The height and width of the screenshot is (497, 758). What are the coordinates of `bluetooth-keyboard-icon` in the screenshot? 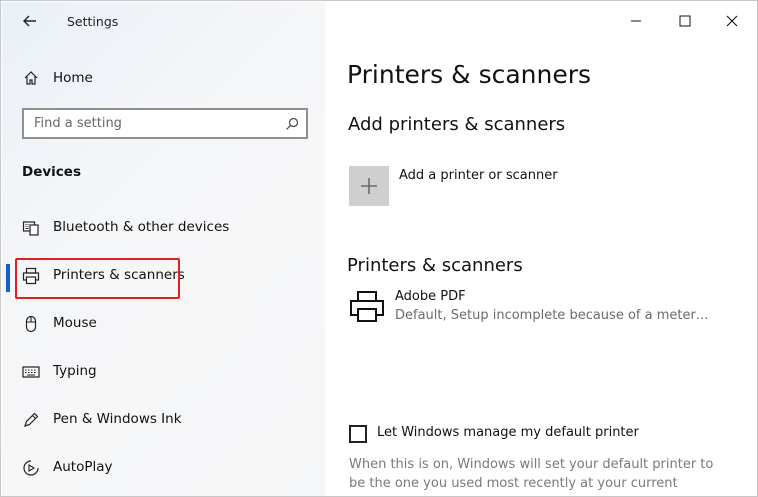 It's located at (31, 228).